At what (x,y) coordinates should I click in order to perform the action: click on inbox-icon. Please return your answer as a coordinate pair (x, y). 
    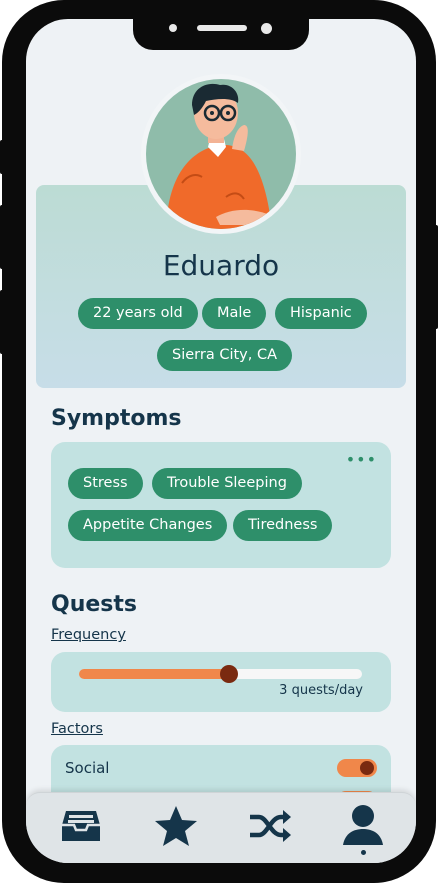
    Looking at the image, I should click on (81, 826).